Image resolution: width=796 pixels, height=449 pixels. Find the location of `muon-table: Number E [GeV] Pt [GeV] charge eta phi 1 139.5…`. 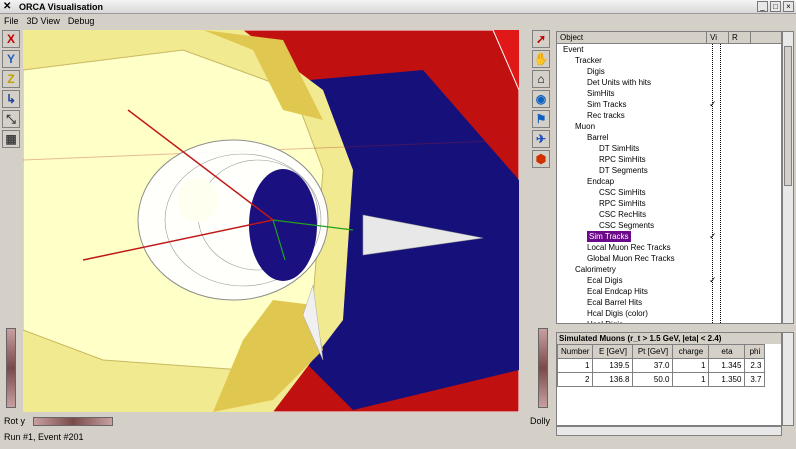

muon-table: Number E [GeV] Pt [GeV] charge eta phi 1 139.5… is located at coordinates (661, 365).